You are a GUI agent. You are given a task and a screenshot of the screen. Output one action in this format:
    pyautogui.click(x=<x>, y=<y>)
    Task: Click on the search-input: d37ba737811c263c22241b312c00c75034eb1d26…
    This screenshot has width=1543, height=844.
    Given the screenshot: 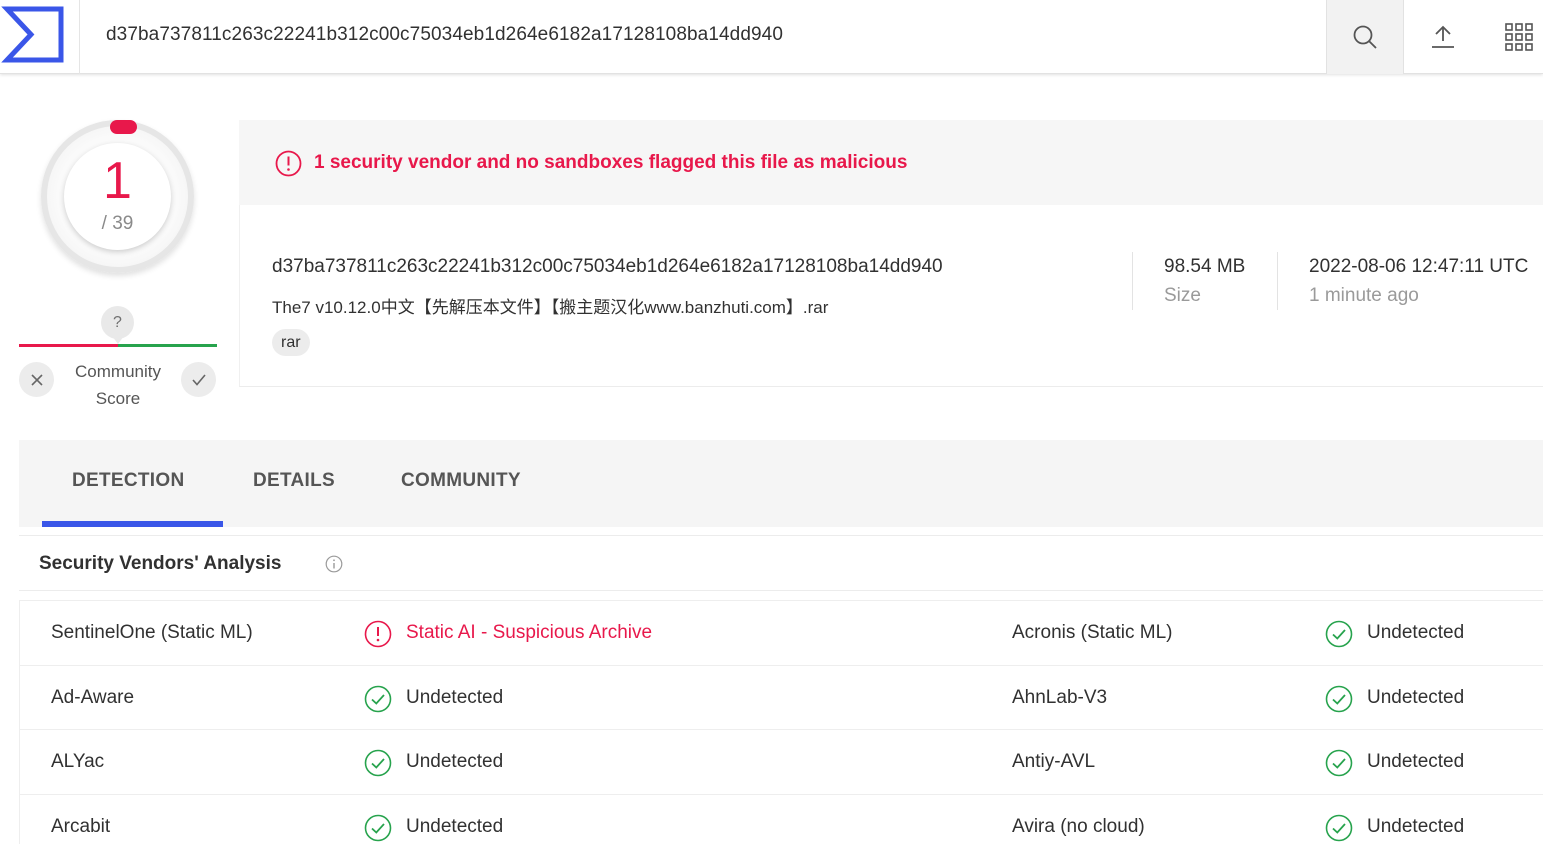 What is the action you would take?
    pyautogui.click(x=444, y=35)
    